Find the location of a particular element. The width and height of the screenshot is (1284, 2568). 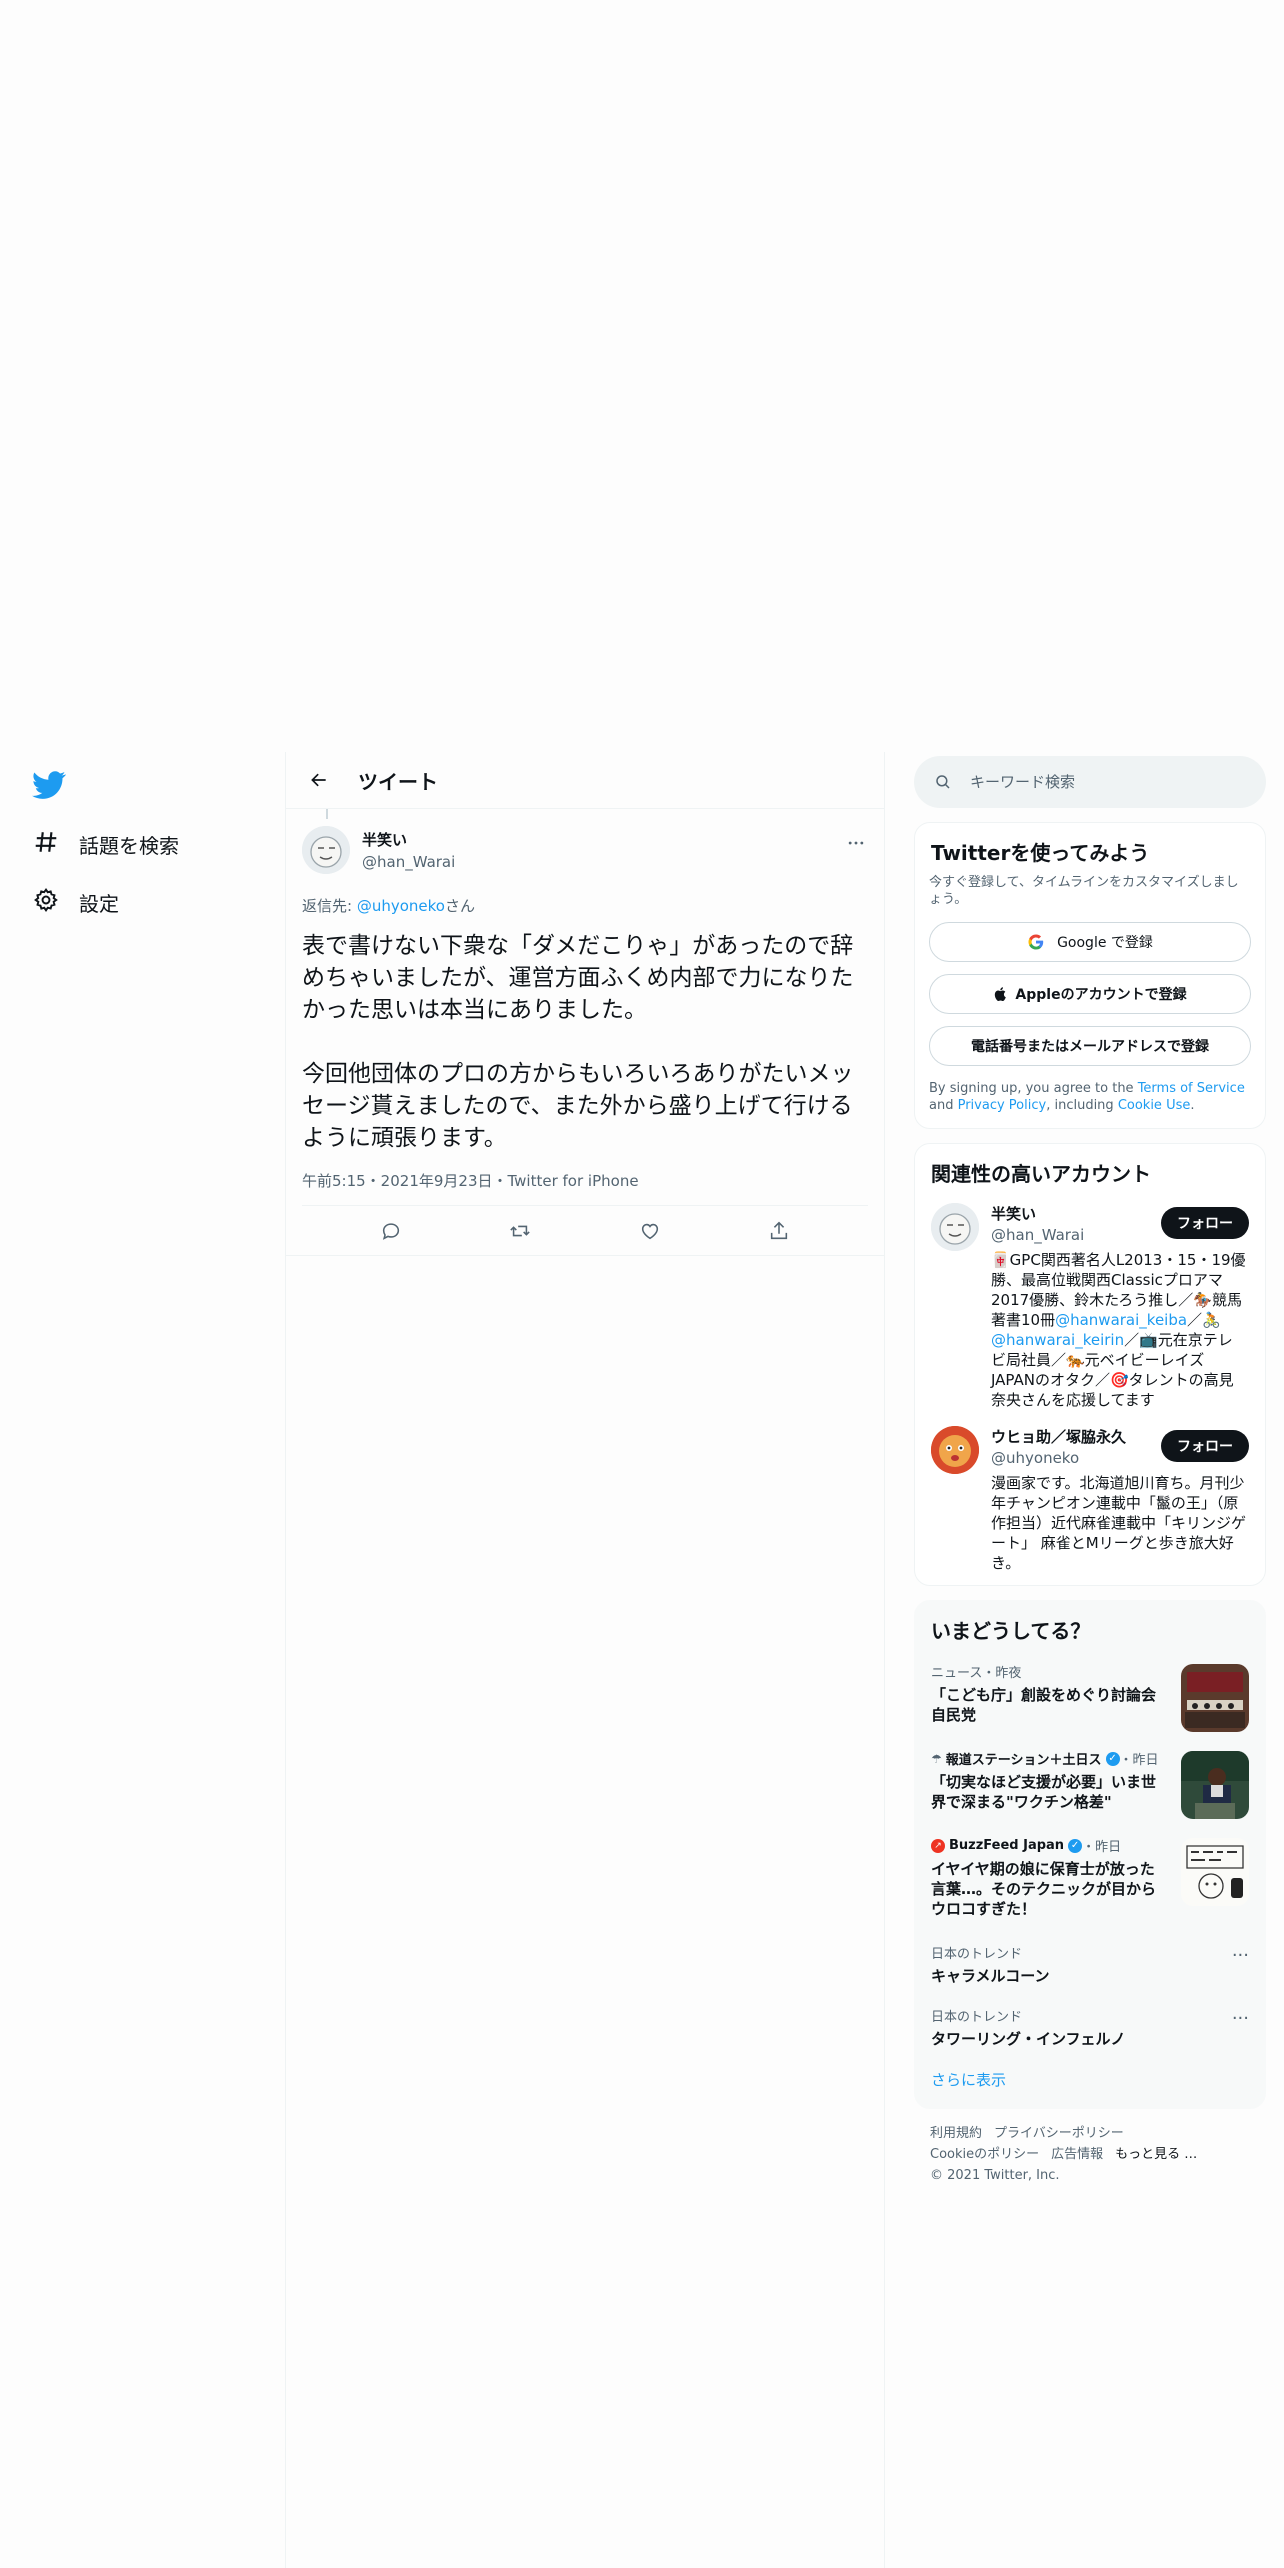

reply-mention-link: @uhyoneko is located at coordinates (401, 906).